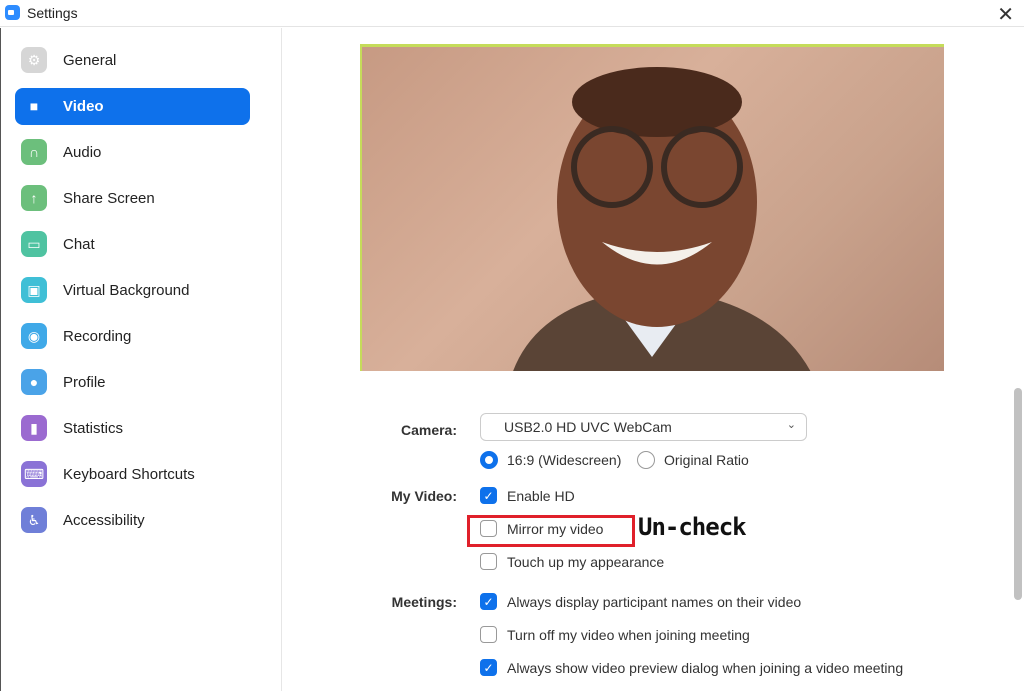  Describe the element at coordinates (1018, 494) in the screenshot. I see `scrollbar-thumb` at that location.